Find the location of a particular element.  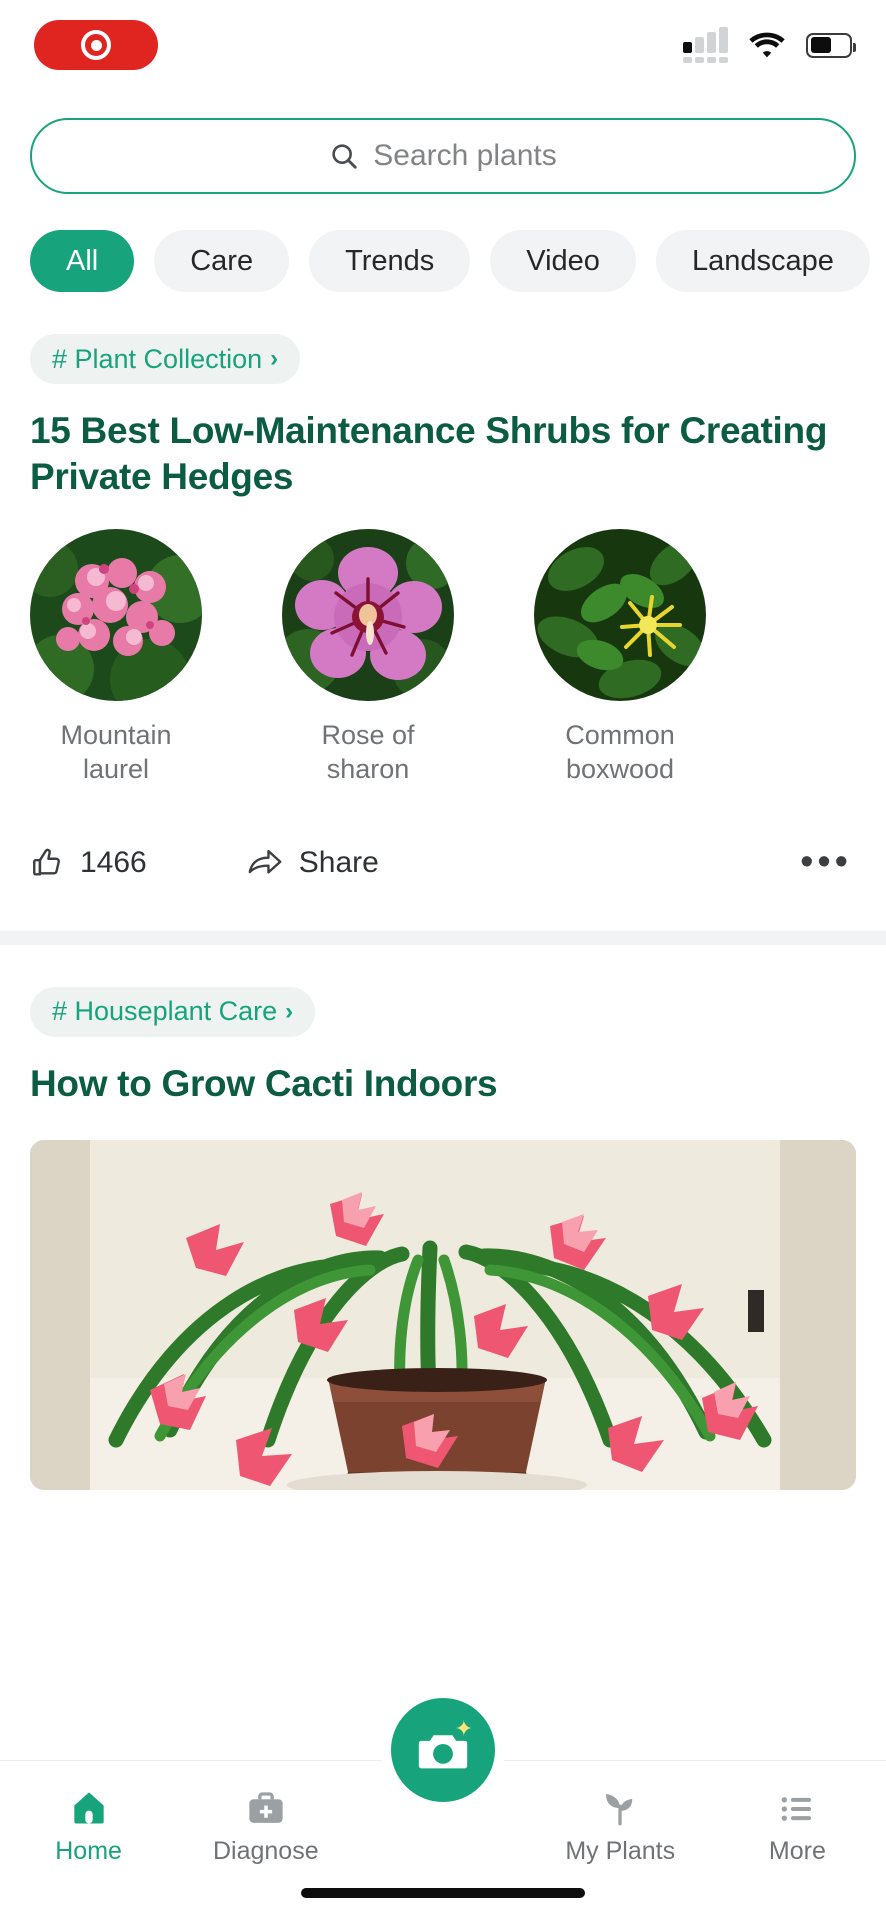

battery-icon is located at coordinates (831, 45).